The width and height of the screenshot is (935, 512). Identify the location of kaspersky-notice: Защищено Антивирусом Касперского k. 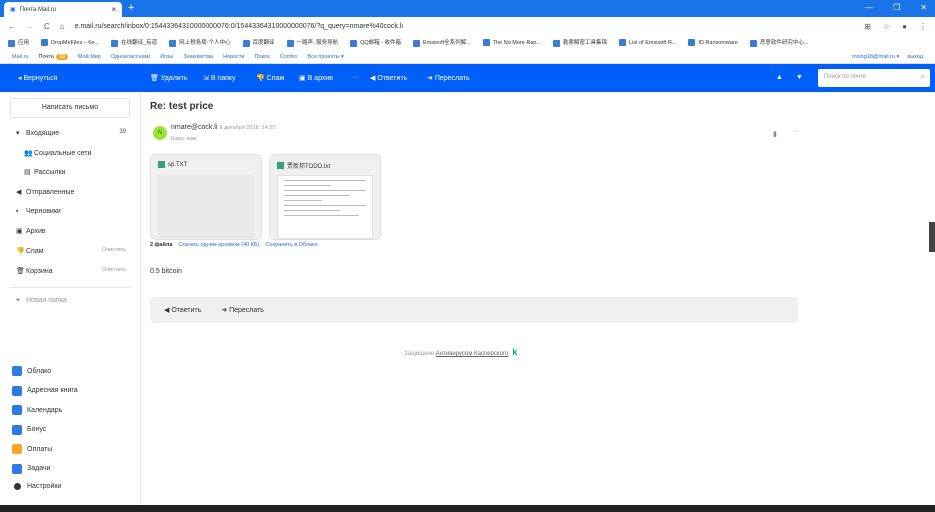
(461, 352).